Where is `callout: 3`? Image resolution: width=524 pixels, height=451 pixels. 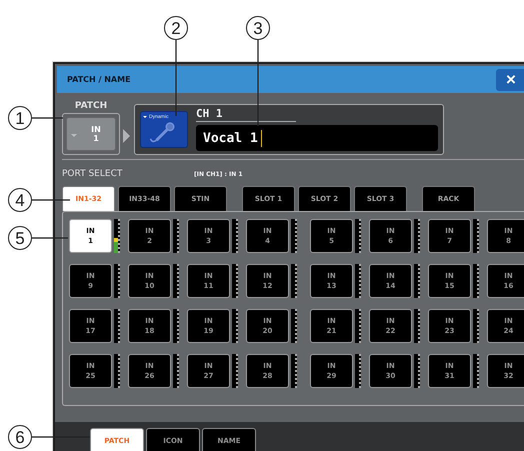
callout: 3 is located at coordinates (258, 71).